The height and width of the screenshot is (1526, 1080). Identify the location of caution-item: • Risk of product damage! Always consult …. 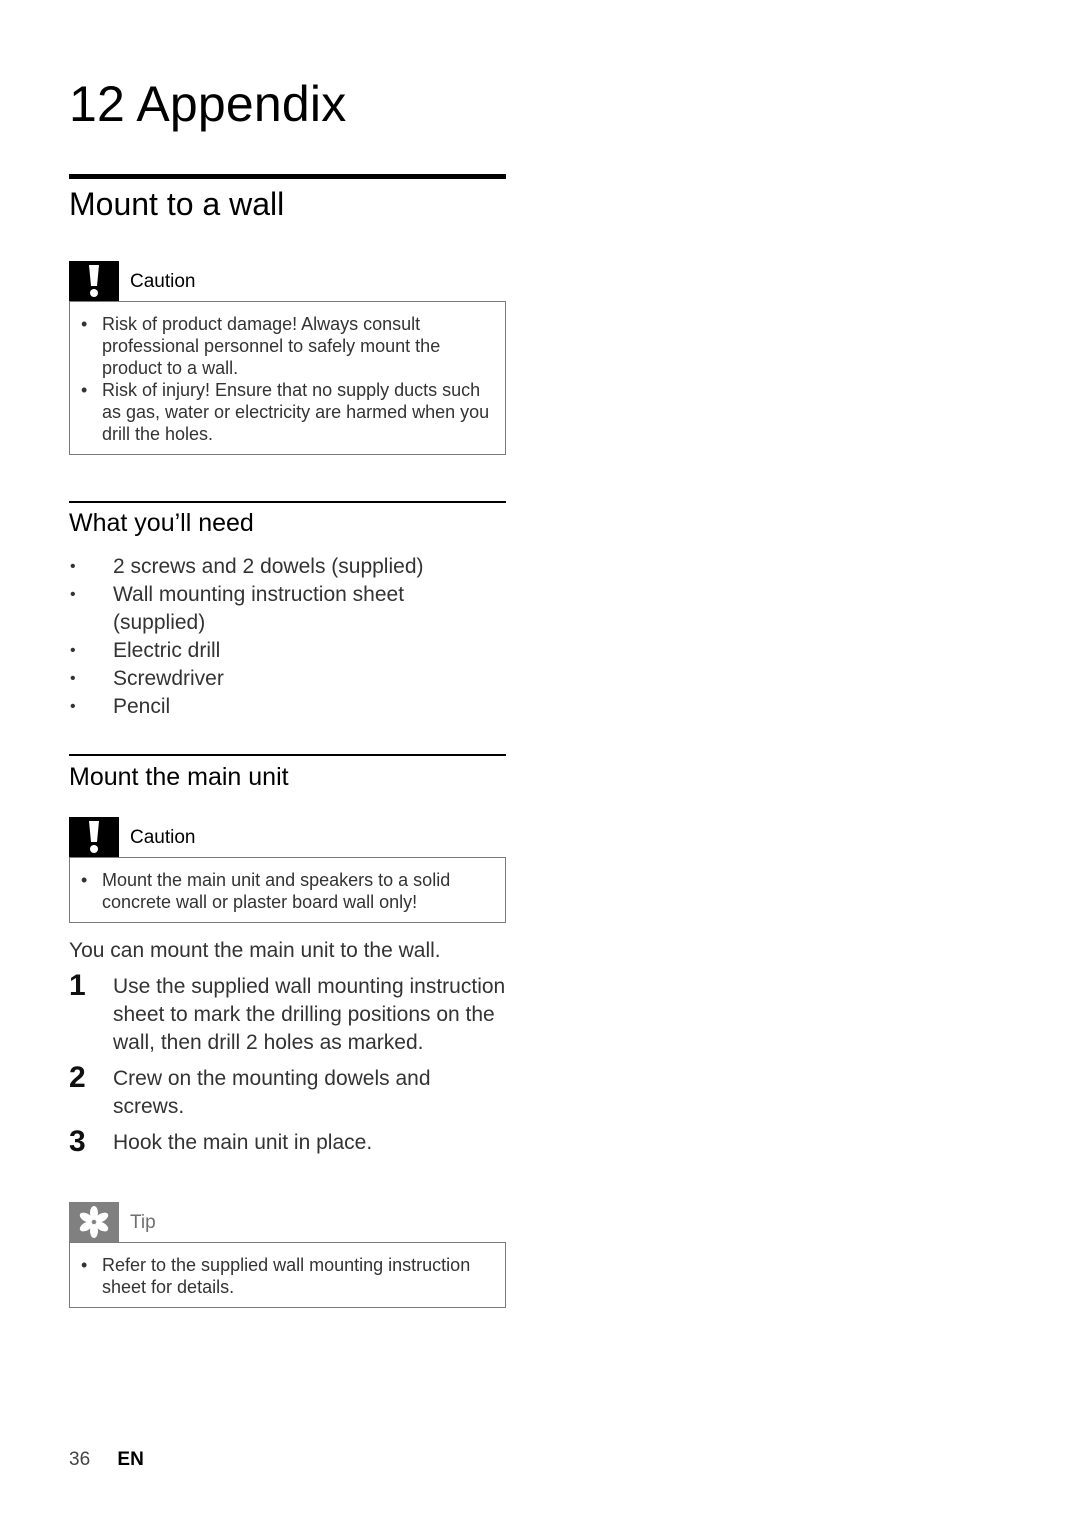
(261, 346).